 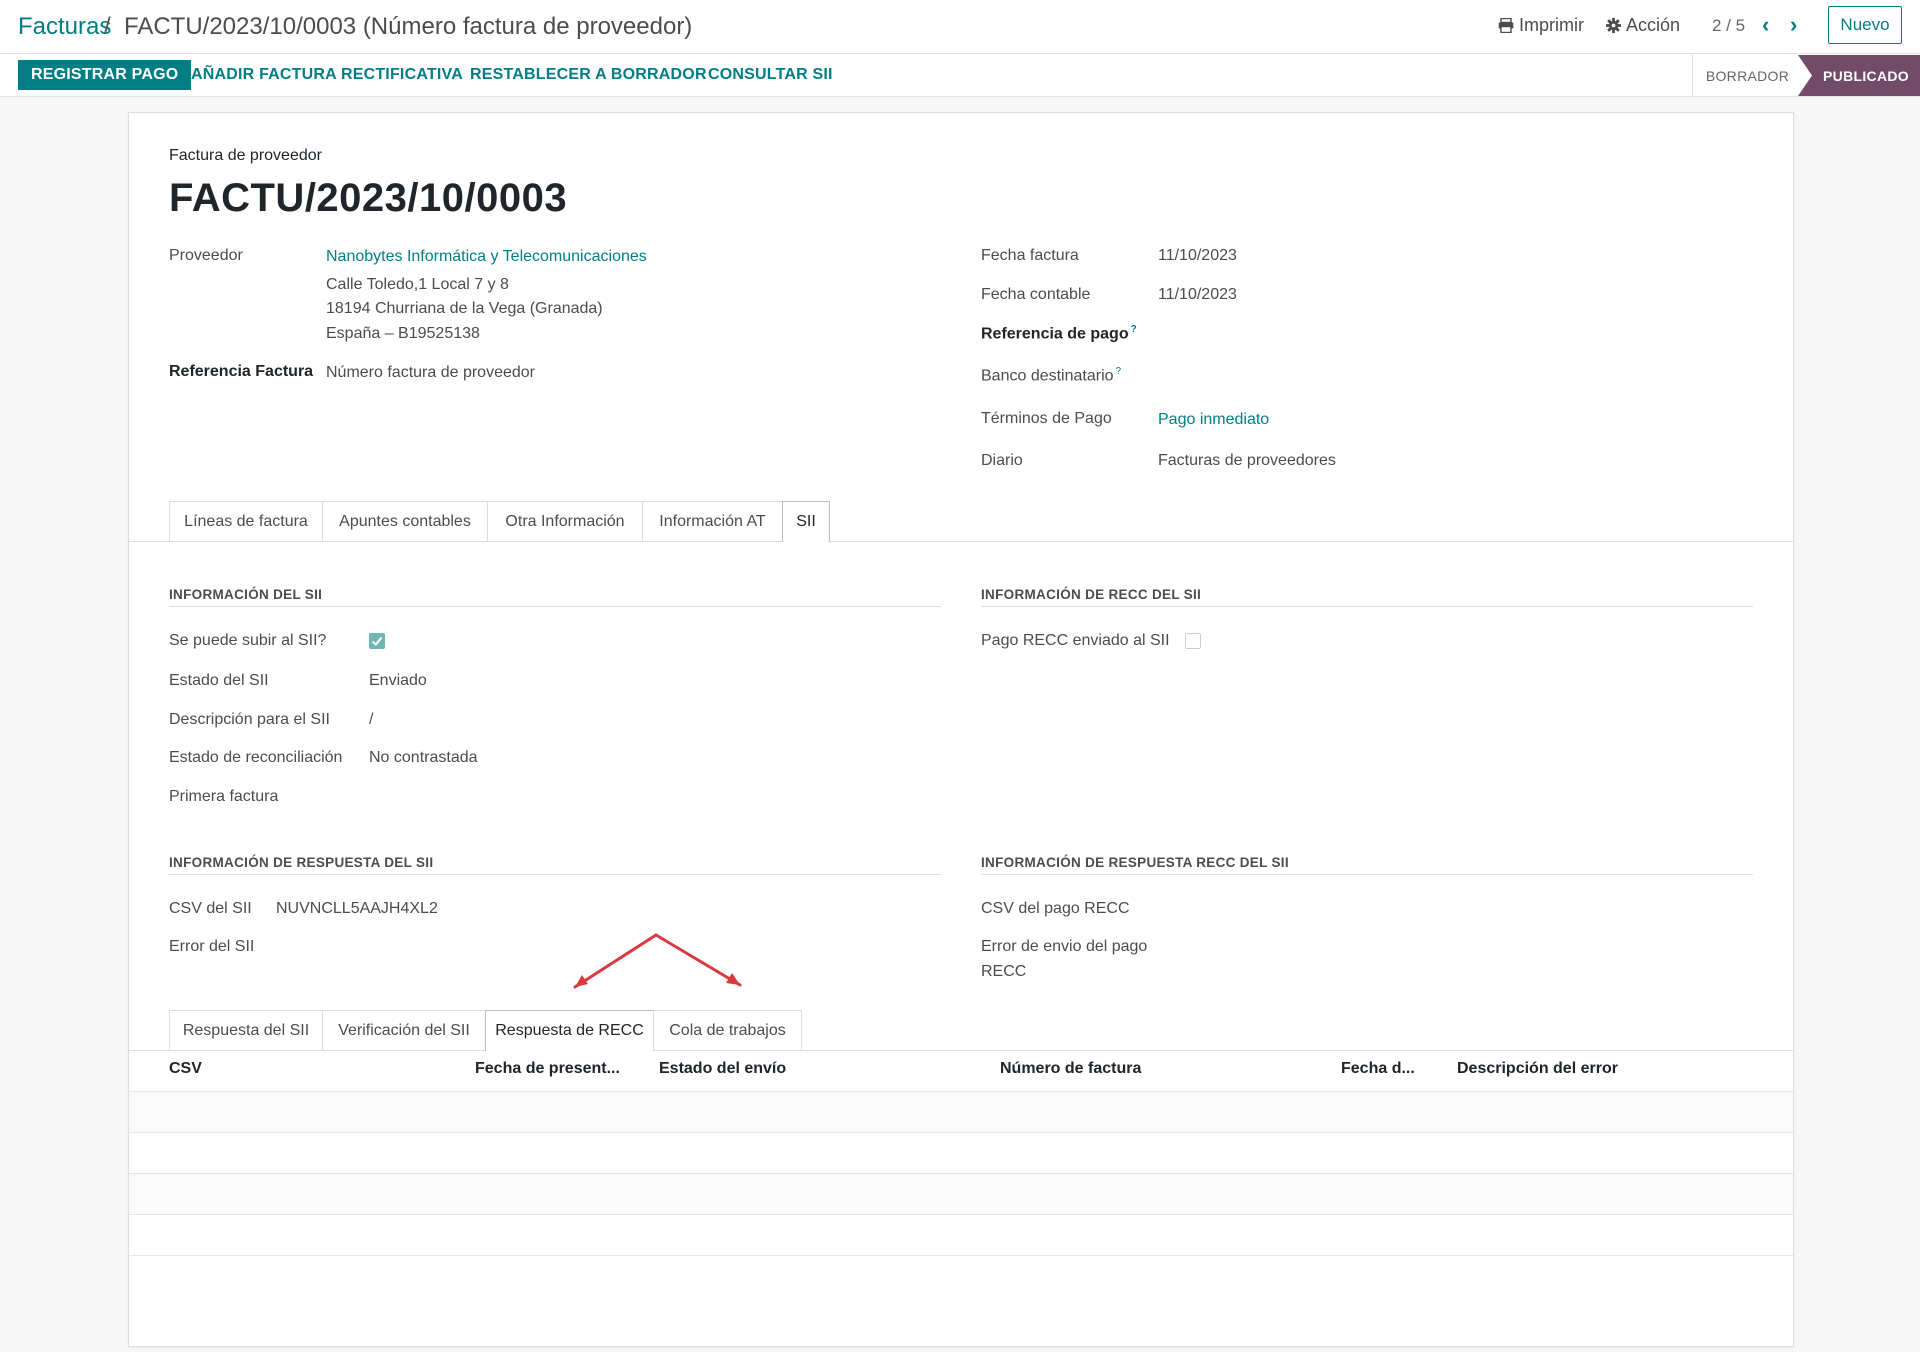 I want to click on can-upload-checkbox, so click(x=377, y=641).